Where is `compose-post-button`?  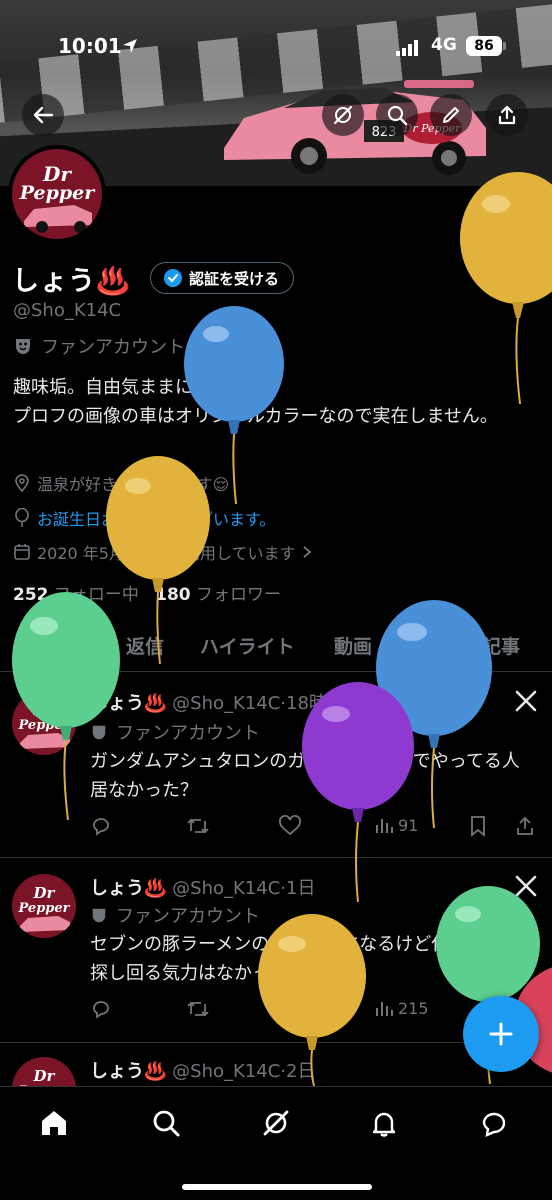
compose-post-button is located at coordinates (501, 1034).